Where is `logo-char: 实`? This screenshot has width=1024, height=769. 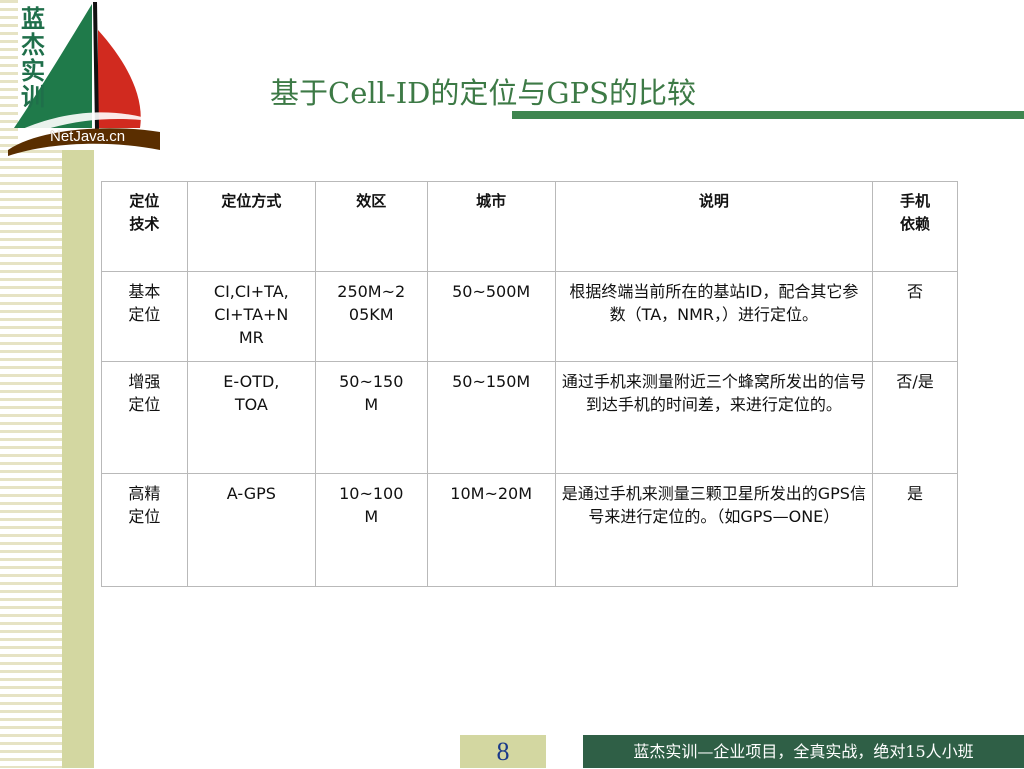 logo-char: 实 is located at coordinates (33, 70).